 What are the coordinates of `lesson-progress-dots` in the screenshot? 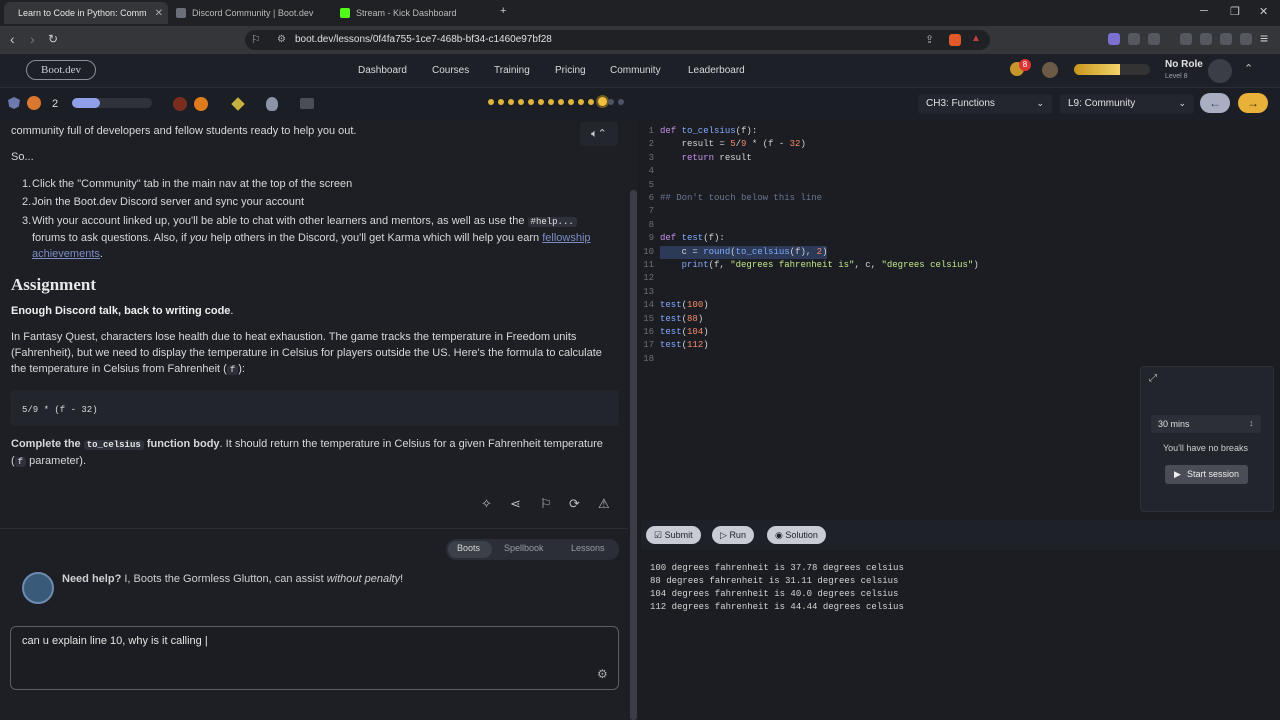 It's located at (558, 103).